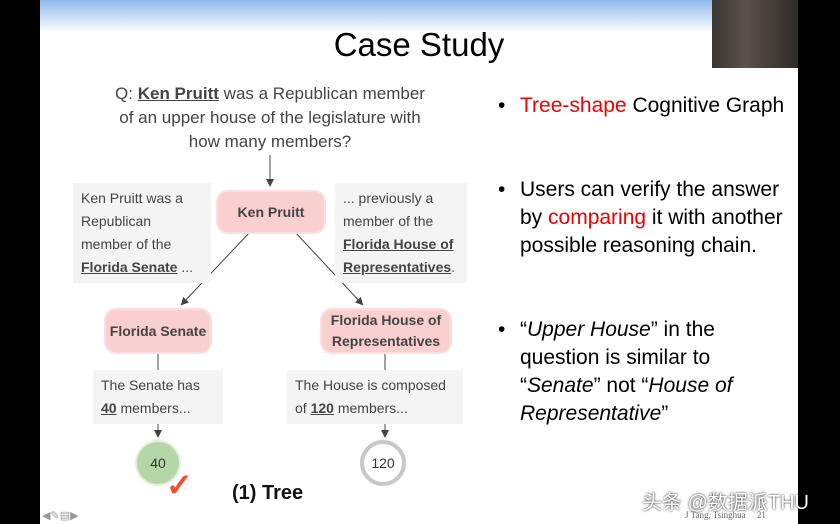 The image size is (840, 524). Describe the element at coordinates (150, 385) in the screenshot. I see `box-text: The Senate has` at that location.